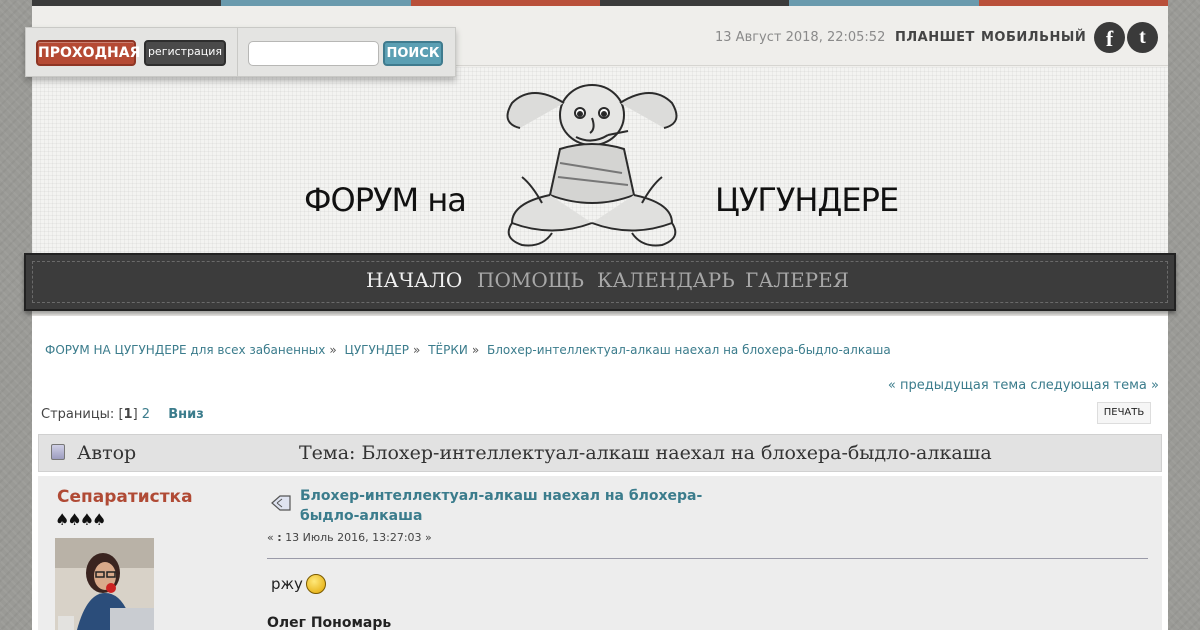 The image size is (1200, 630). What do you see at coordinates (78, 414) in the screenshot?
I see `pages-label: Страницы:` at bounding box center [78, 414].